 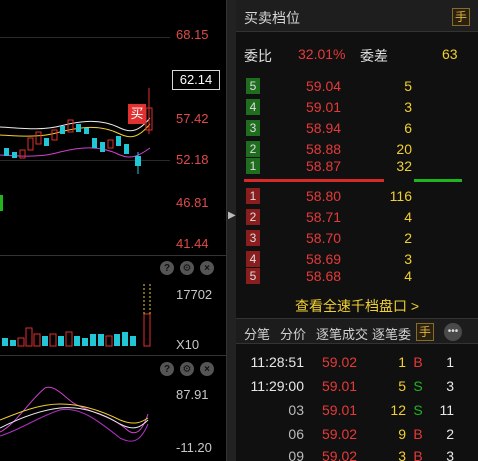 What do you see at coordinates (253, 86) in the screenshot?
I see `level-index: 5` at bounding box center [253, 86].